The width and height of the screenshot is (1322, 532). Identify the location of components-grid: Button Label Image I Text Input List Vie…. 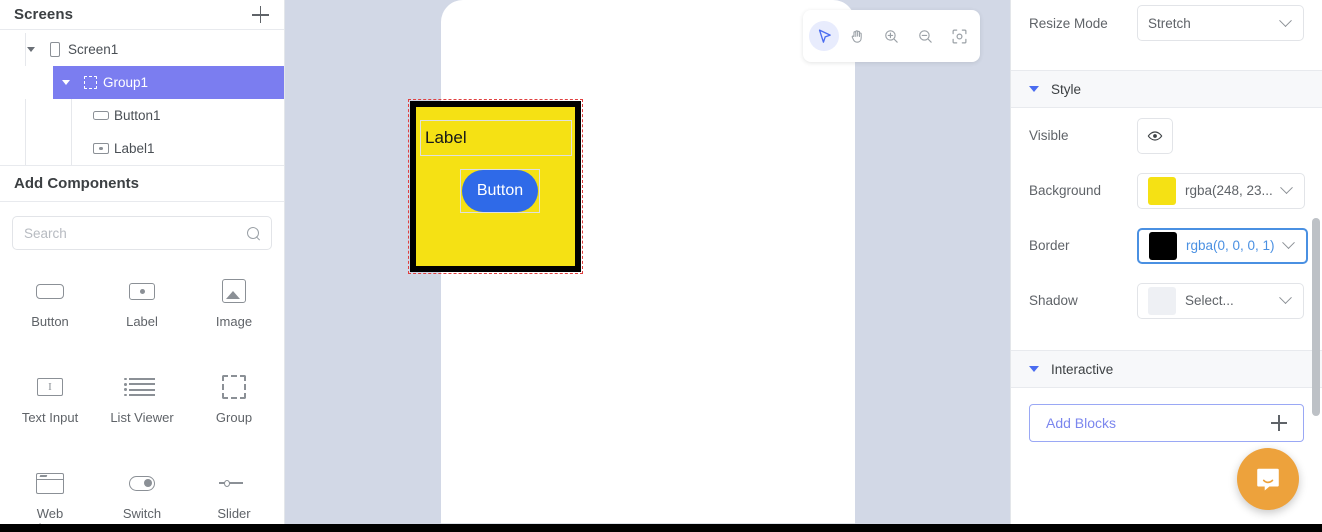
(142, 395).